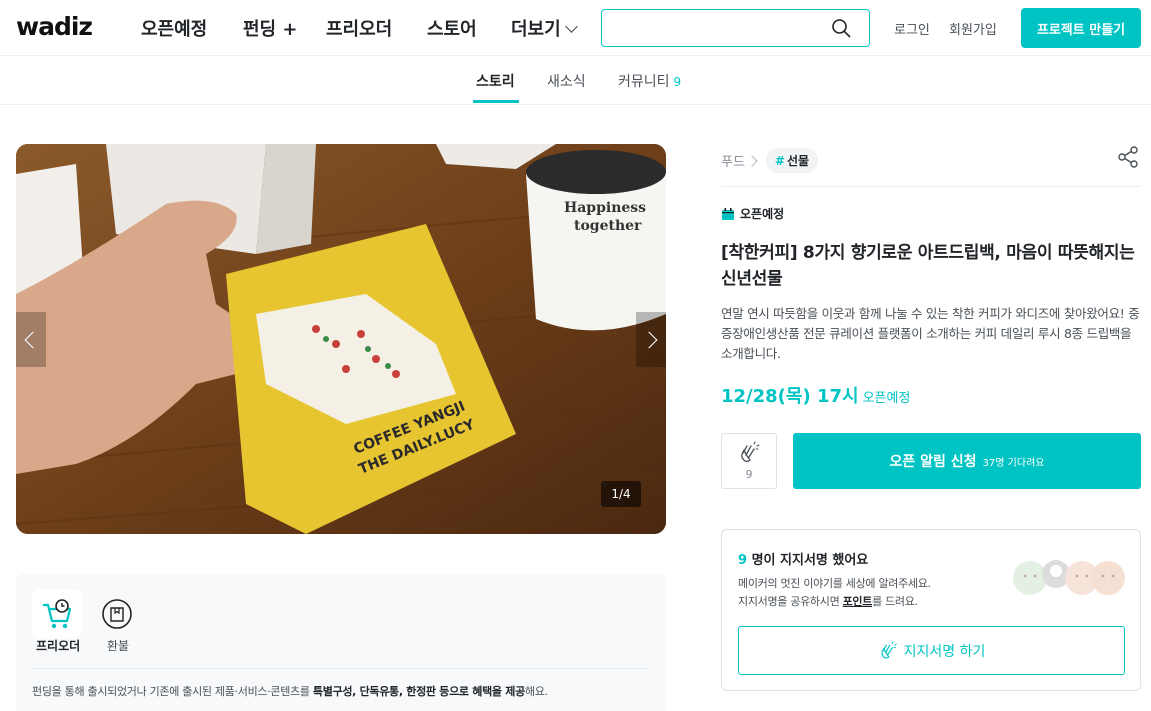  What do you see at coordinates (973, 28) in the screenshot?
I see `signup-link: 회원가입` at bounding box center [973, 28].